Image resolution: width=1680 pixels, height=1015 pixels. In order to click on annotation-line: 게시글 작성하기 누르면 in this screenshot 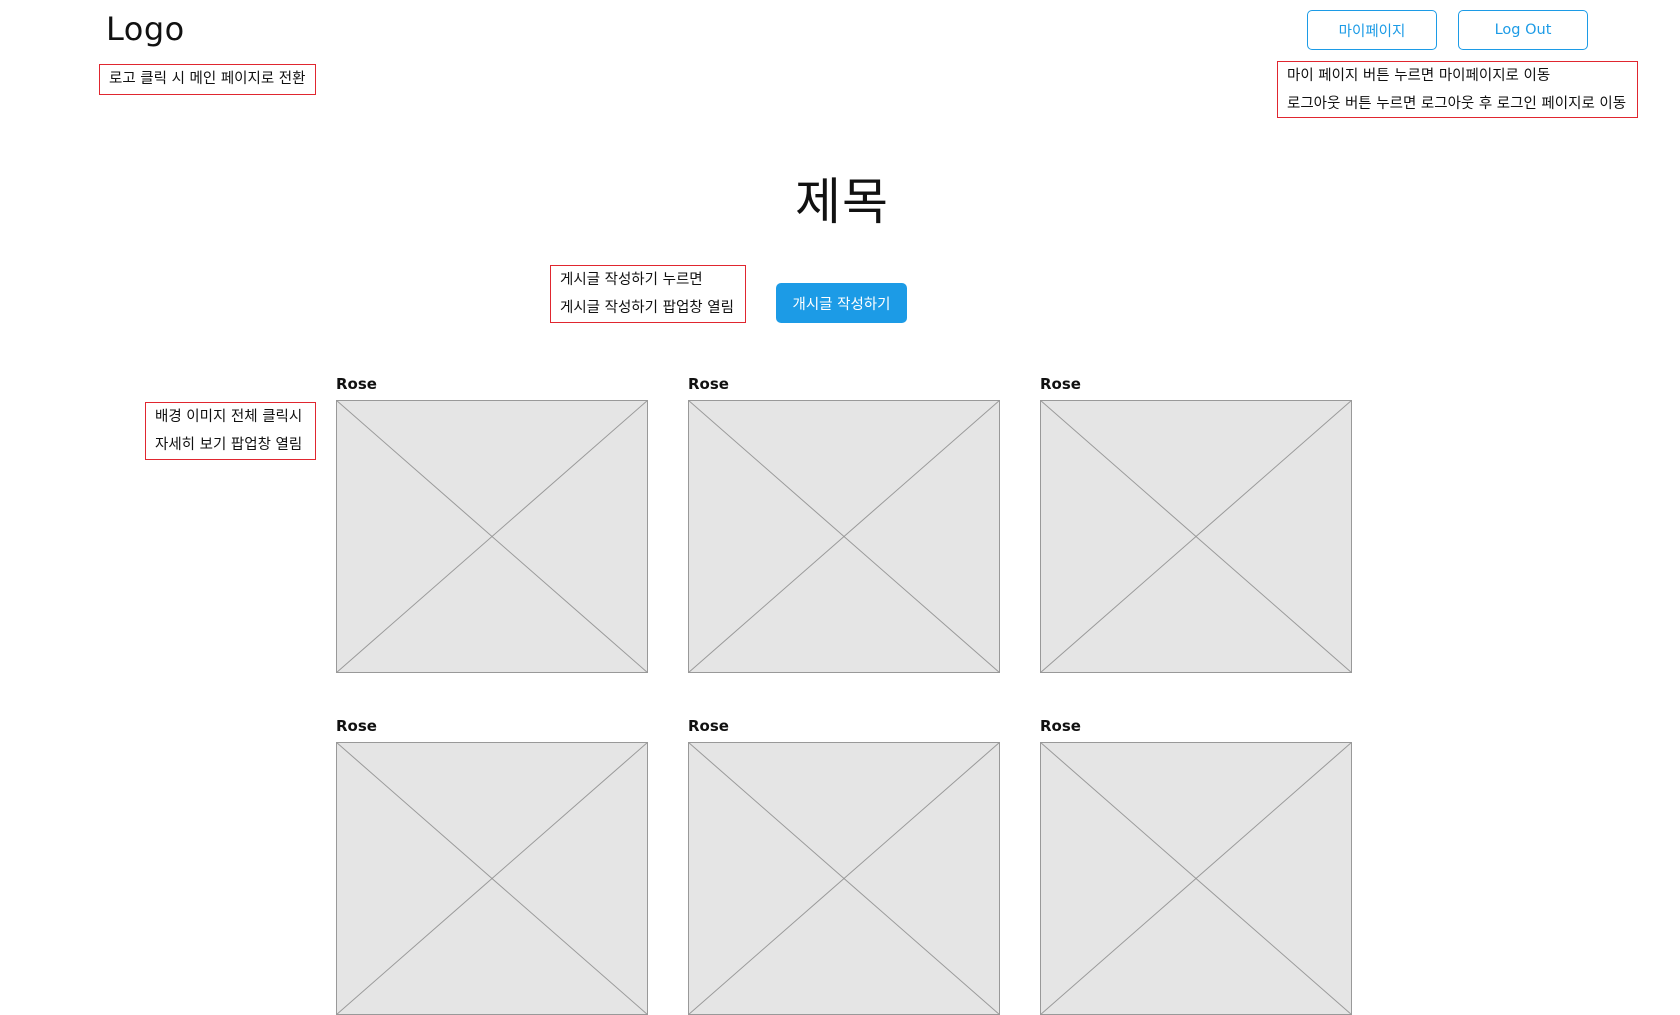, I will do `click(631, 280)`.